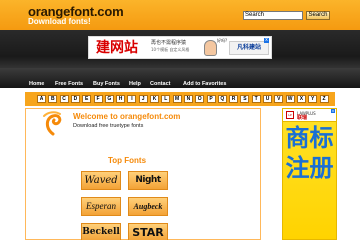 This screenshot has height=240, width=360. Describe the element at coordinates (108, 126) in the screenshot. I see `welcome-subtext: Download free truetype fonts` at that location.